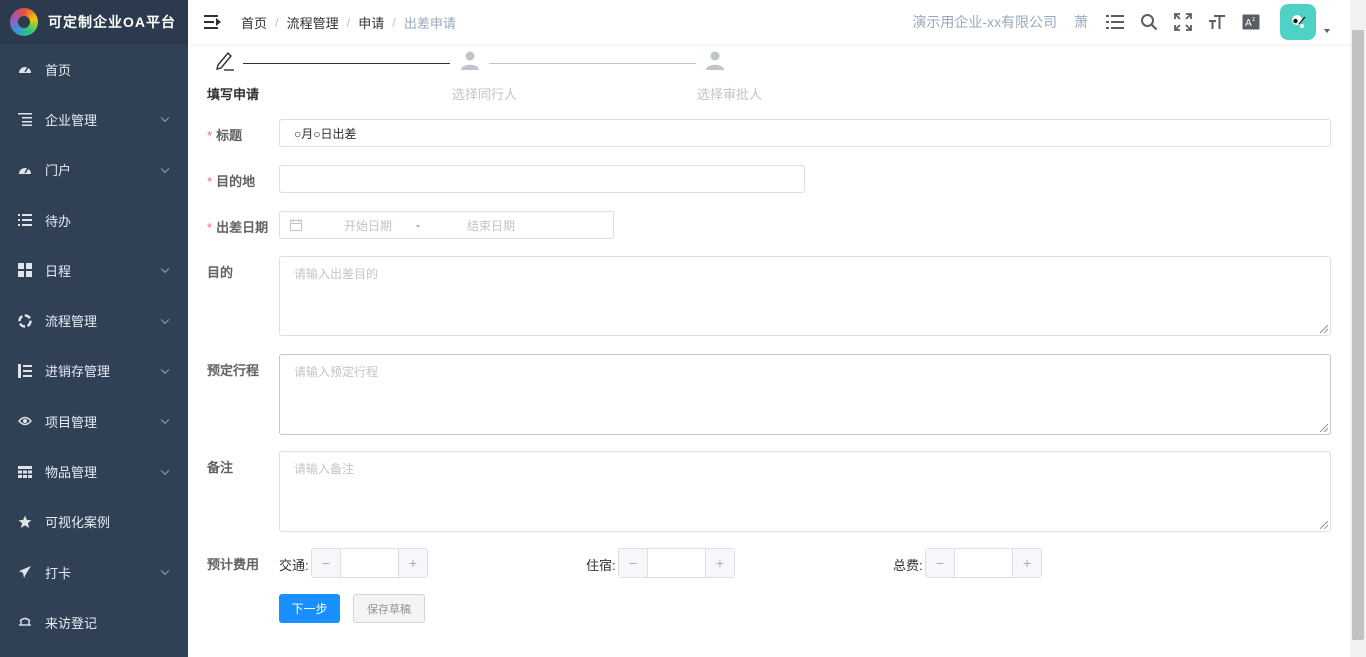 Image resolution: width=1366 pixels, height=657 pixels. Describe the element at coordinates (908, 565) in the screenshot. I see `total-label: 总费:` at that location.